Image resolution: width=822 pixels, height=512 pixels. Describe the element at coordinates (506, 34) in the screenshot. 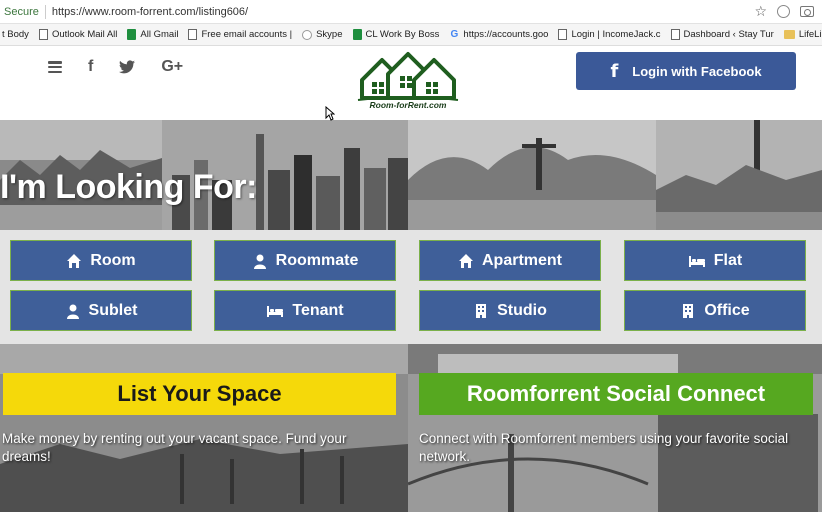

I see `bookmark-label: https://accounts.goo` at that location.